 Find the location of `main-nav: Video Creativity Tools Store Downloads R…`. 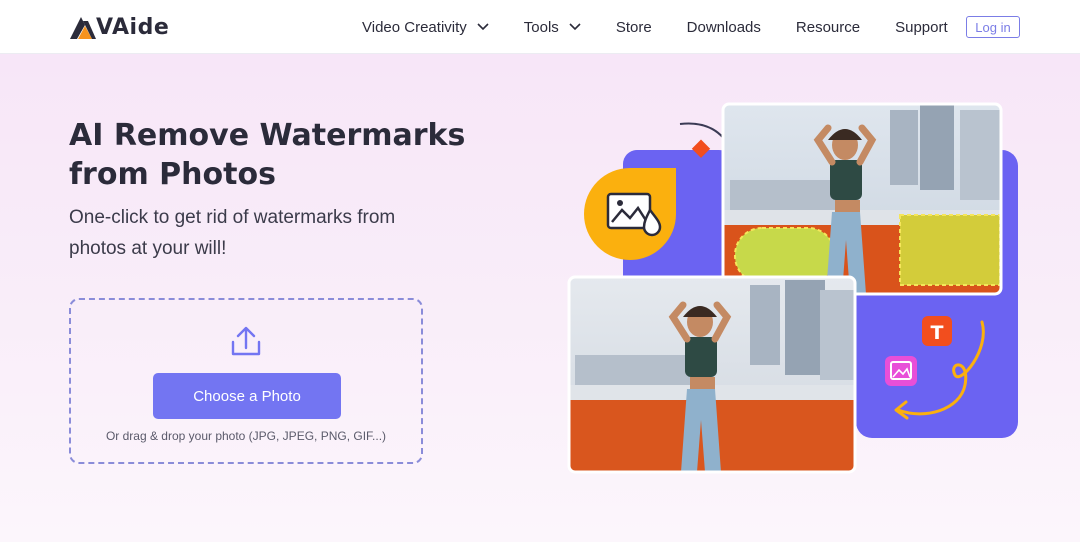

main-nav: Video Creativity Tools Store Downloads R… is located at coordinates (655, 27).